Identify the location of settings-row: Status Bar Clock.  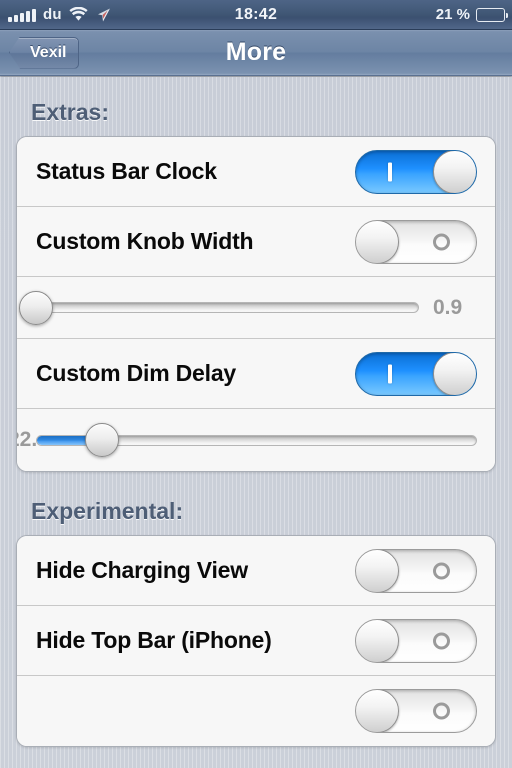
(256, 172).